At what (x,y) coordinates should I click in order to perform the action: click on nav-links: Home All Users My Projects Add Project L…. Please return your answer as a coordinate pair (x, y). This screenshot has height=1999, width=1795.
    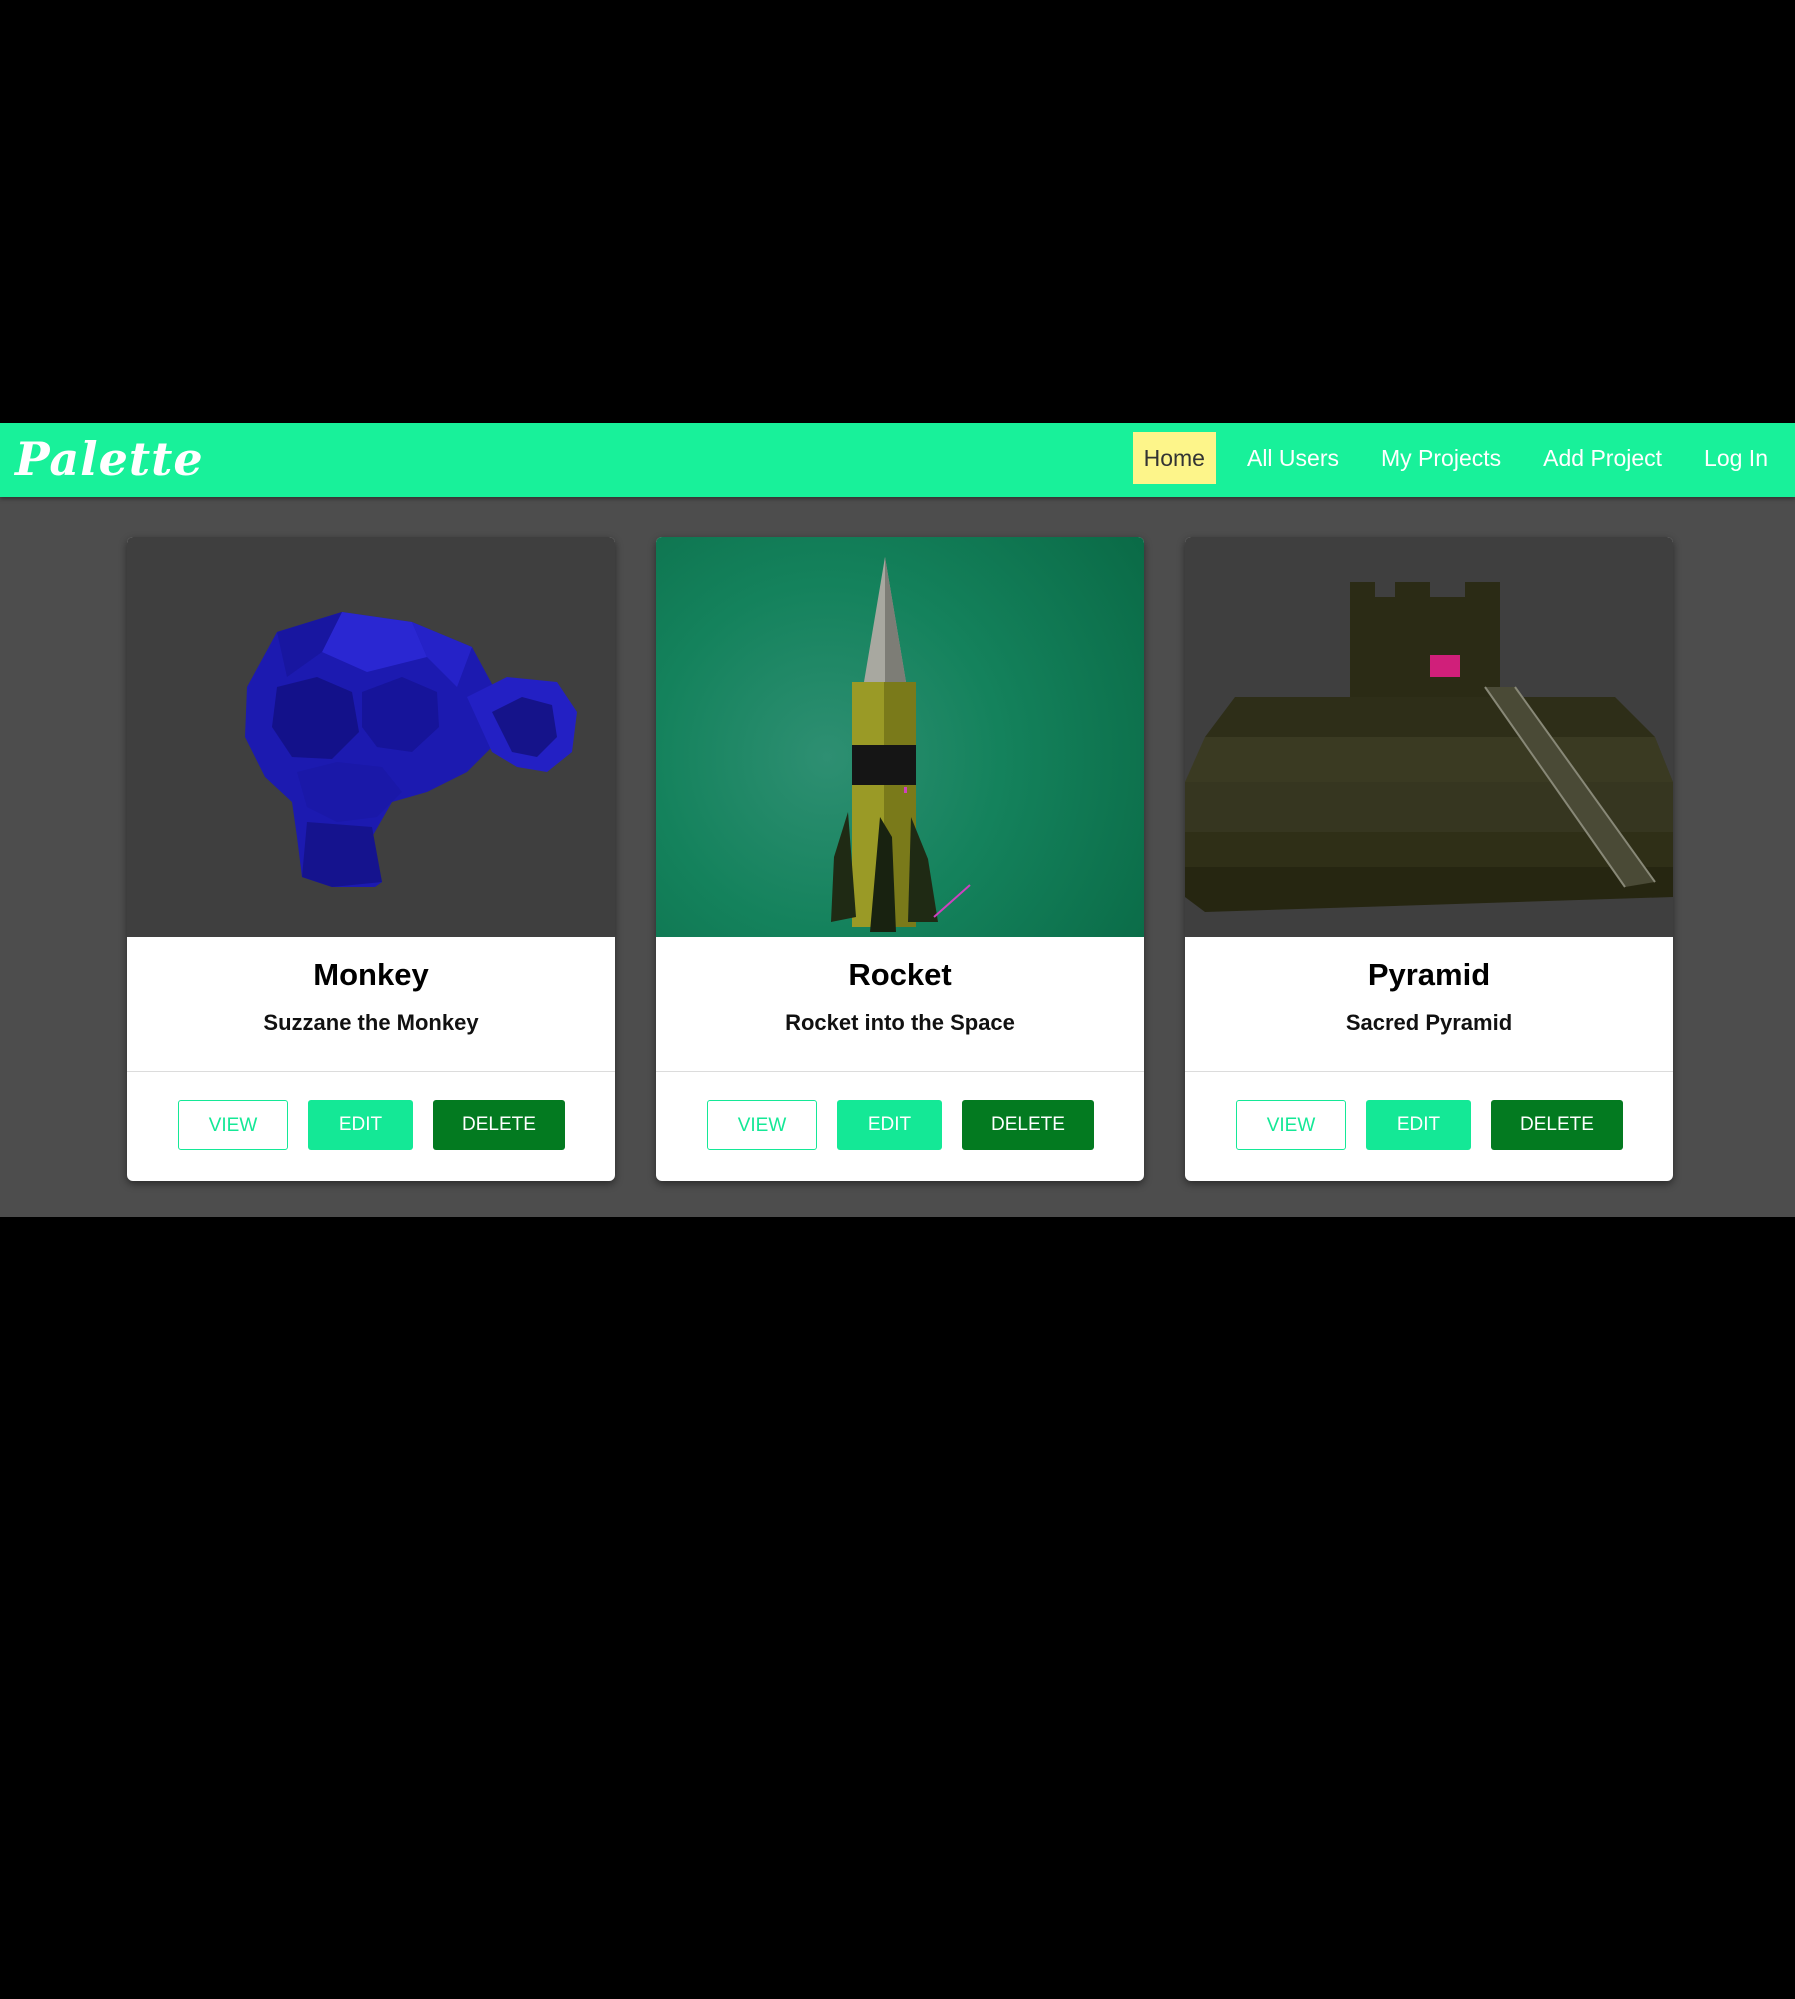
    Looking at the image, I should click on (1446, 458).